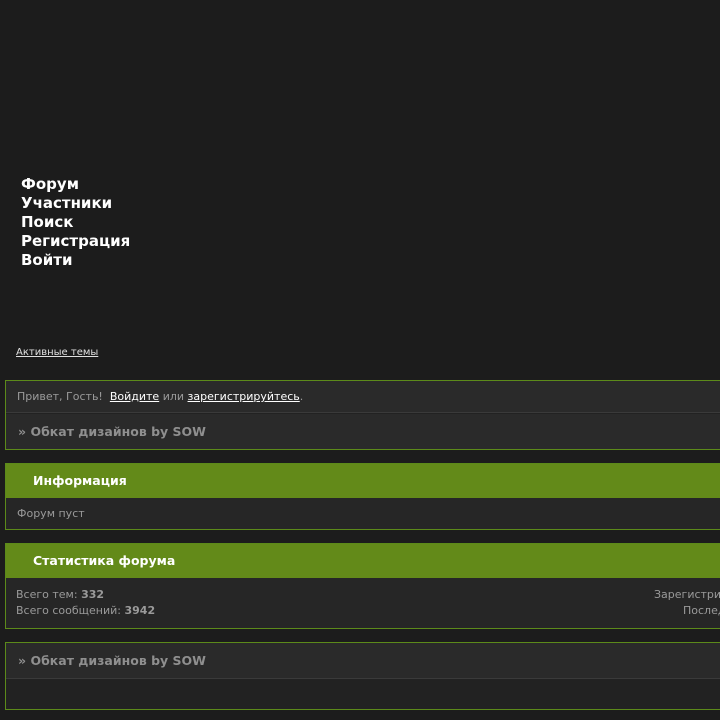  I want to click on stat-topics-value: 332, so click(93, 594).